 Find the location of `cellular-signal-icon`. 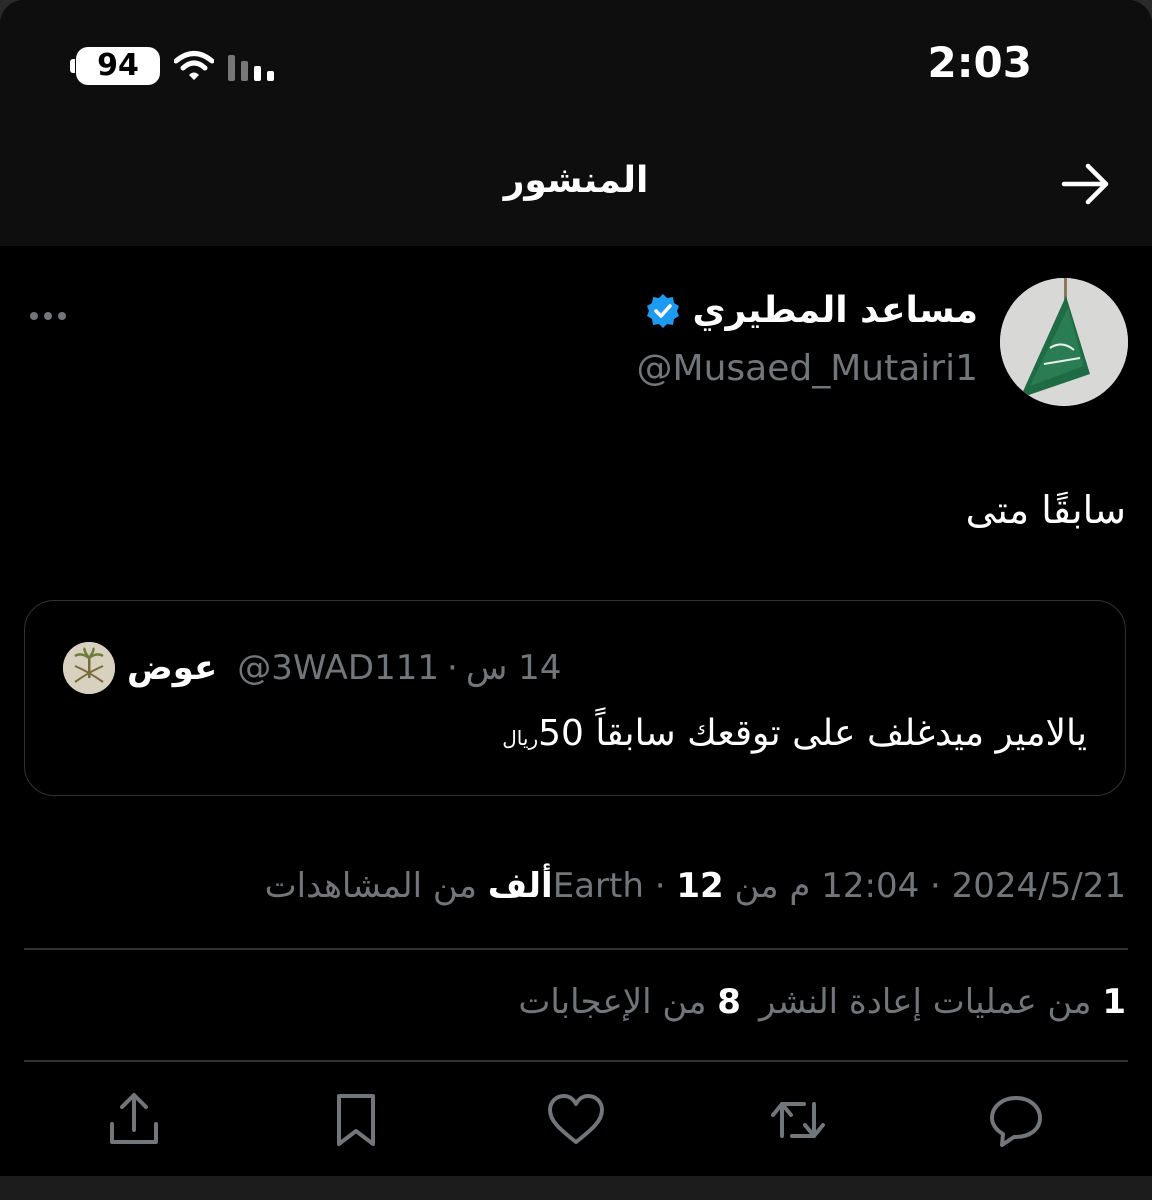

cellular-signal-icon is located at coordinates (251, 68).